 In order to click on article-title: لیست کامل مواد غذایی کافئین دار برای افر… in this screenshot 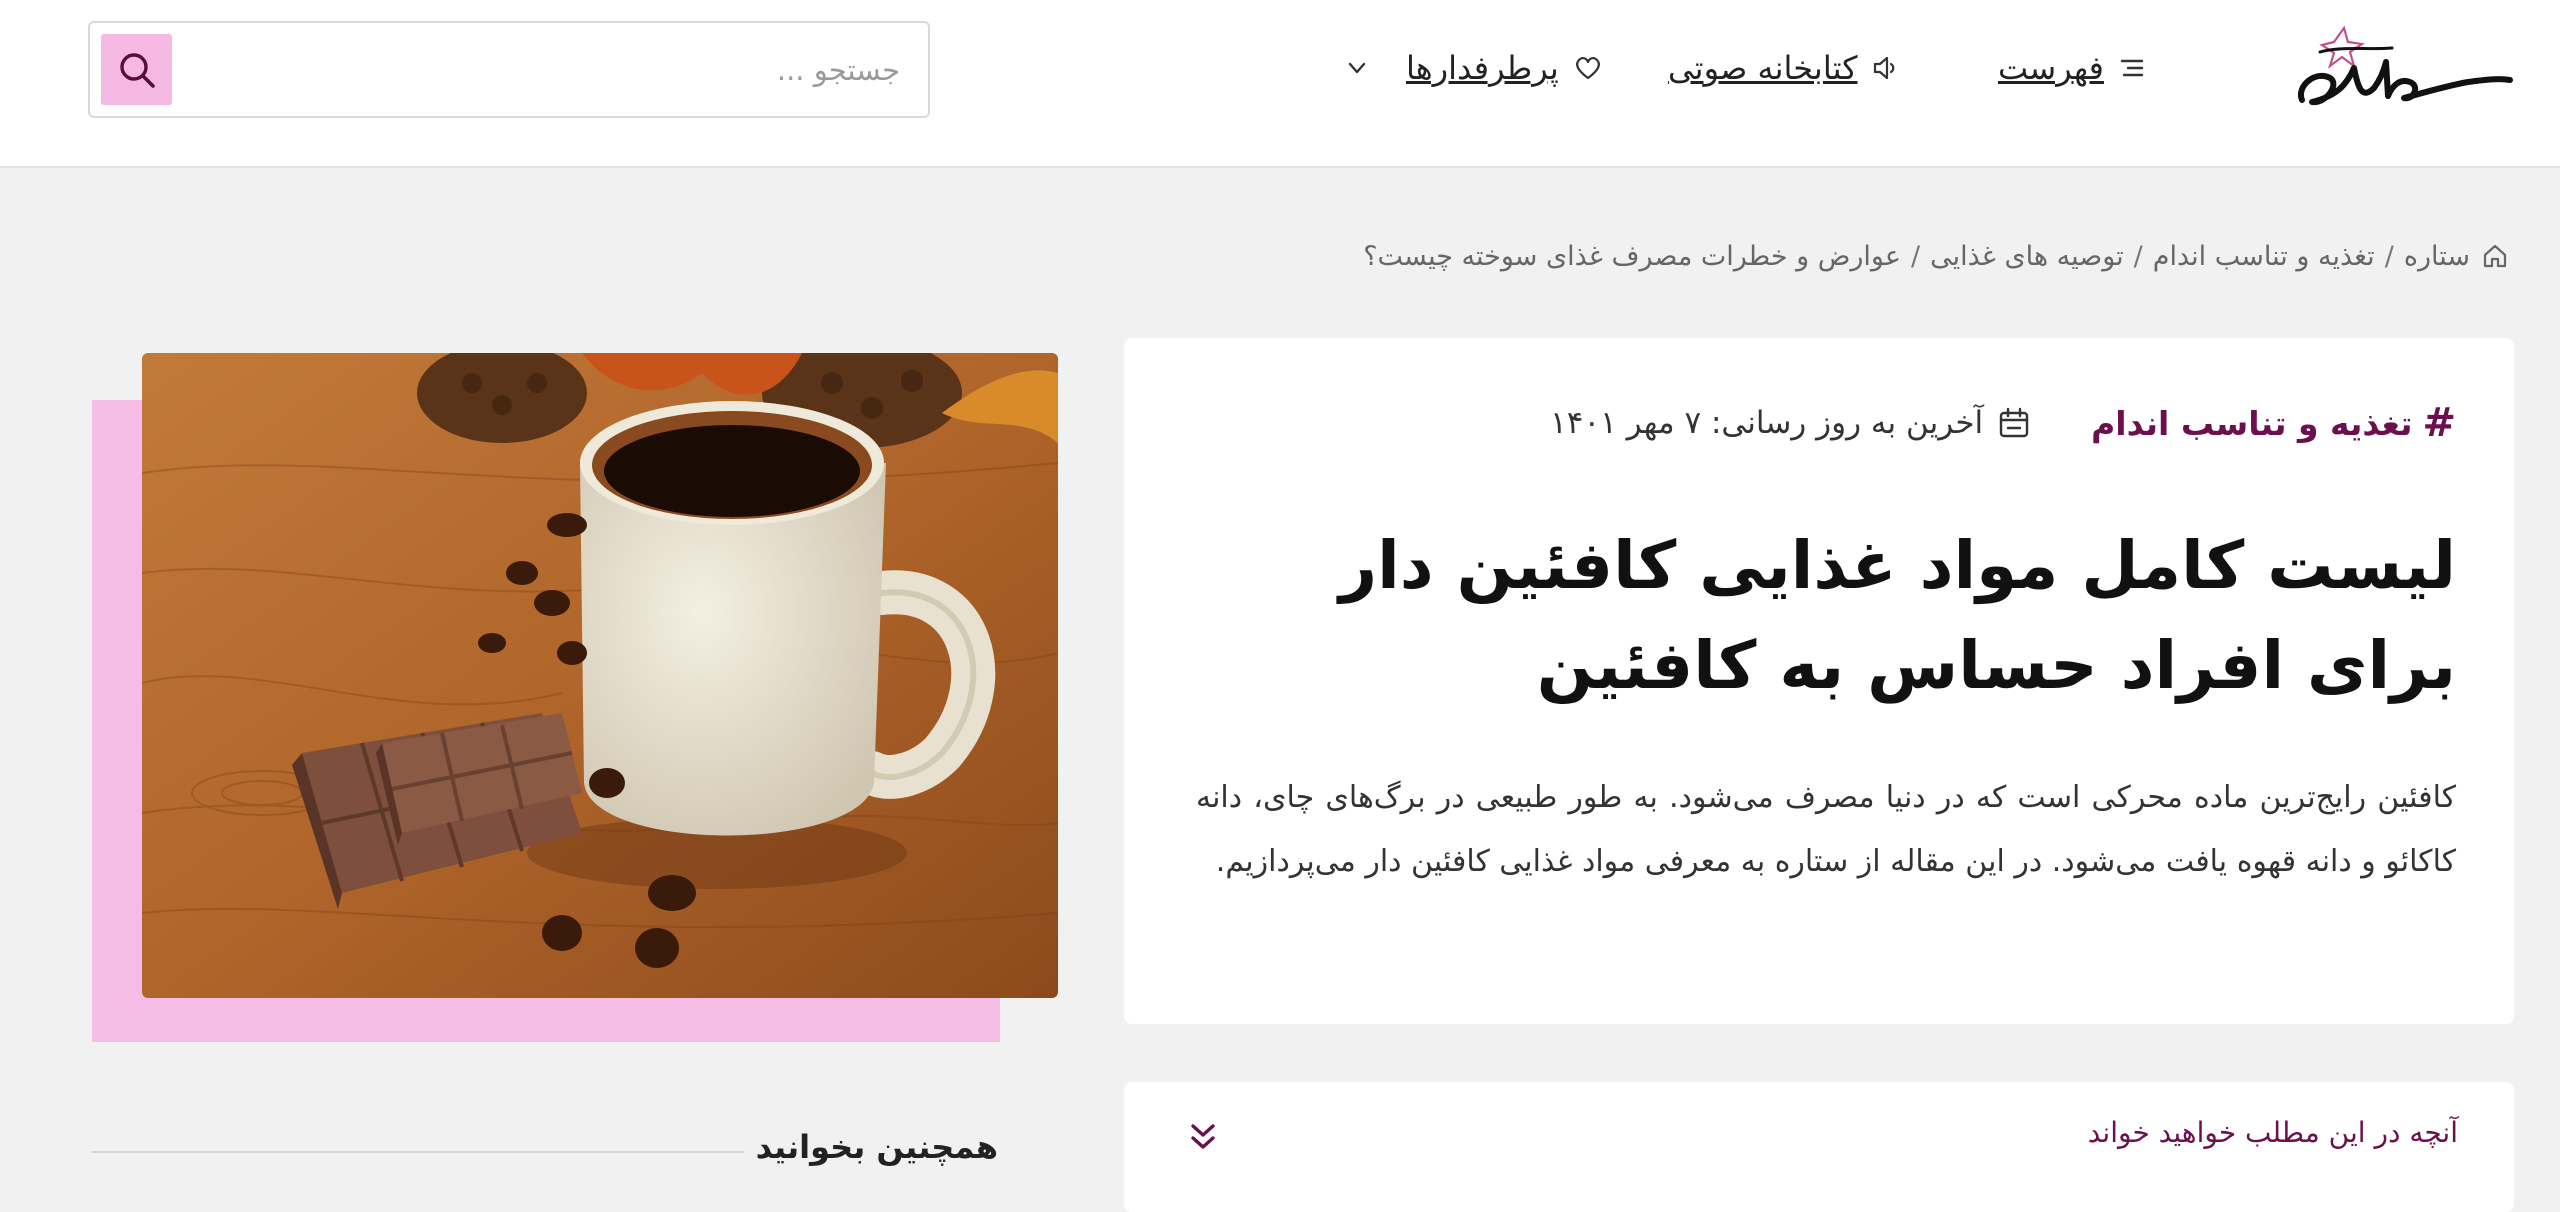, I will do `click(1897, 615)`.